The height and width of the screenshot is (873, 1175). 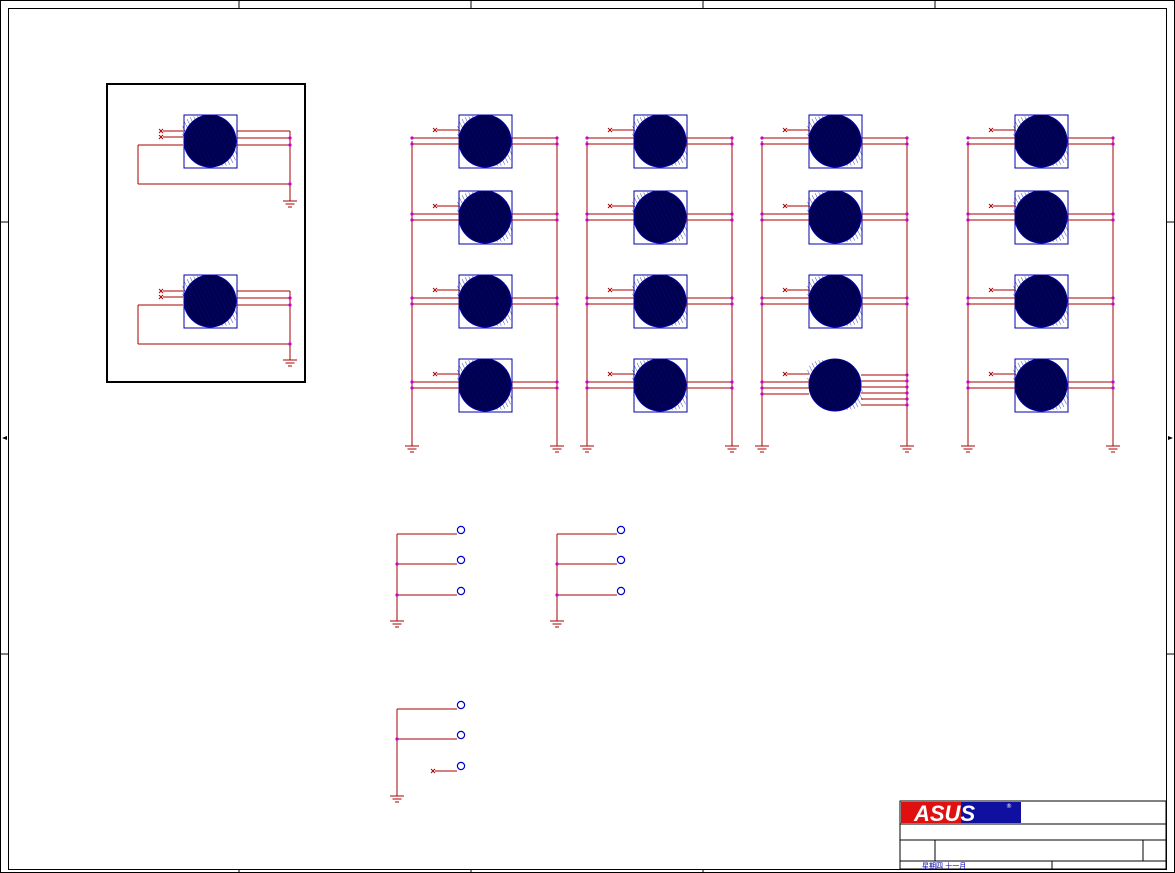 I want to click on hole-column, so click(x=834, y=283).